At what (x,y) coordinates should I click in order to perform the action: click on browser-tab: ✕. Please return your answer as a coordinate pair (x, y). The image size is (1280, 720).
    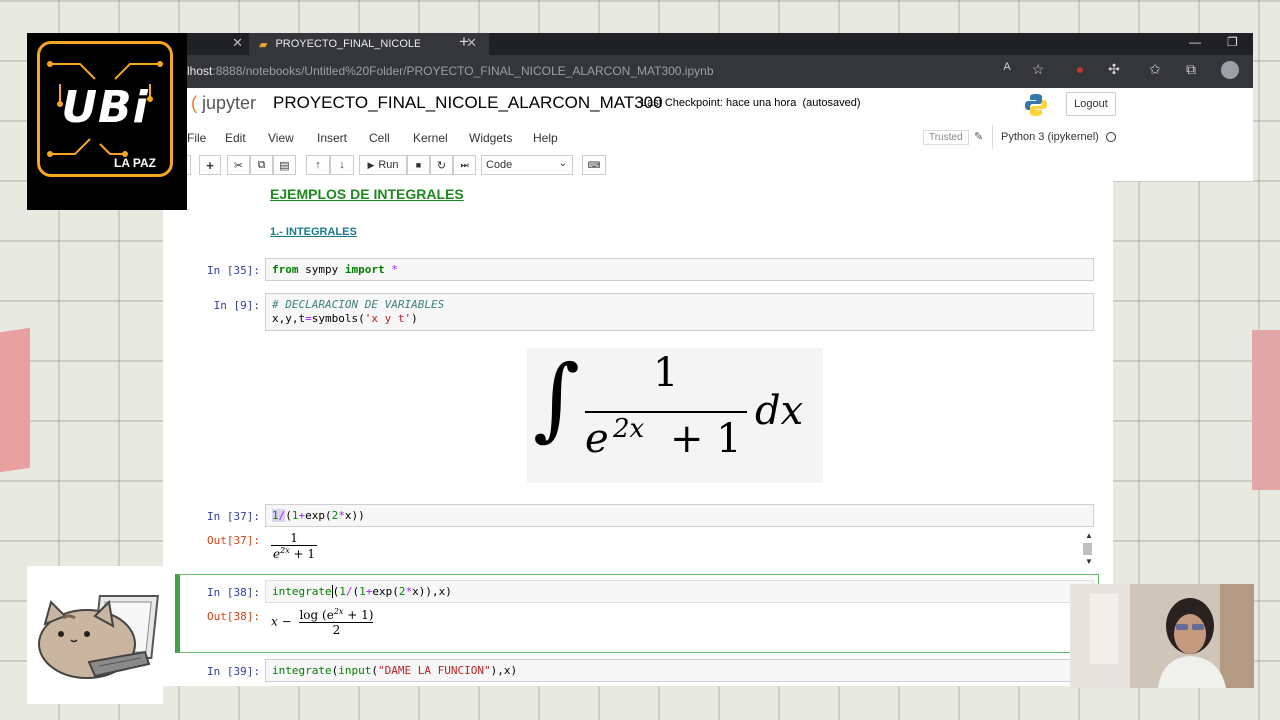
    Looking at the image, I should click on (218, 44).